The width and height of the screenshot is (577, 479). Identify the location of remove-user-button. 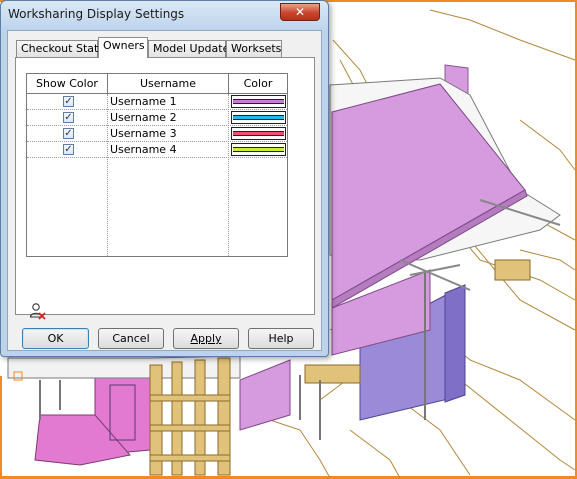
(38, 311).